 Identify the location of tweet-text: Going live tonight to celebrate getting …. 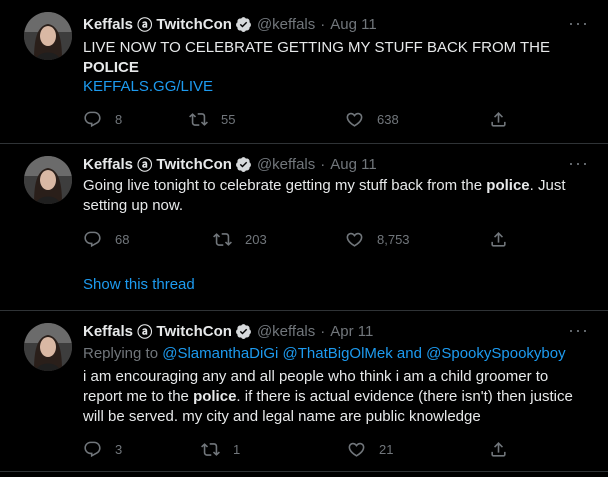
(335, 196).